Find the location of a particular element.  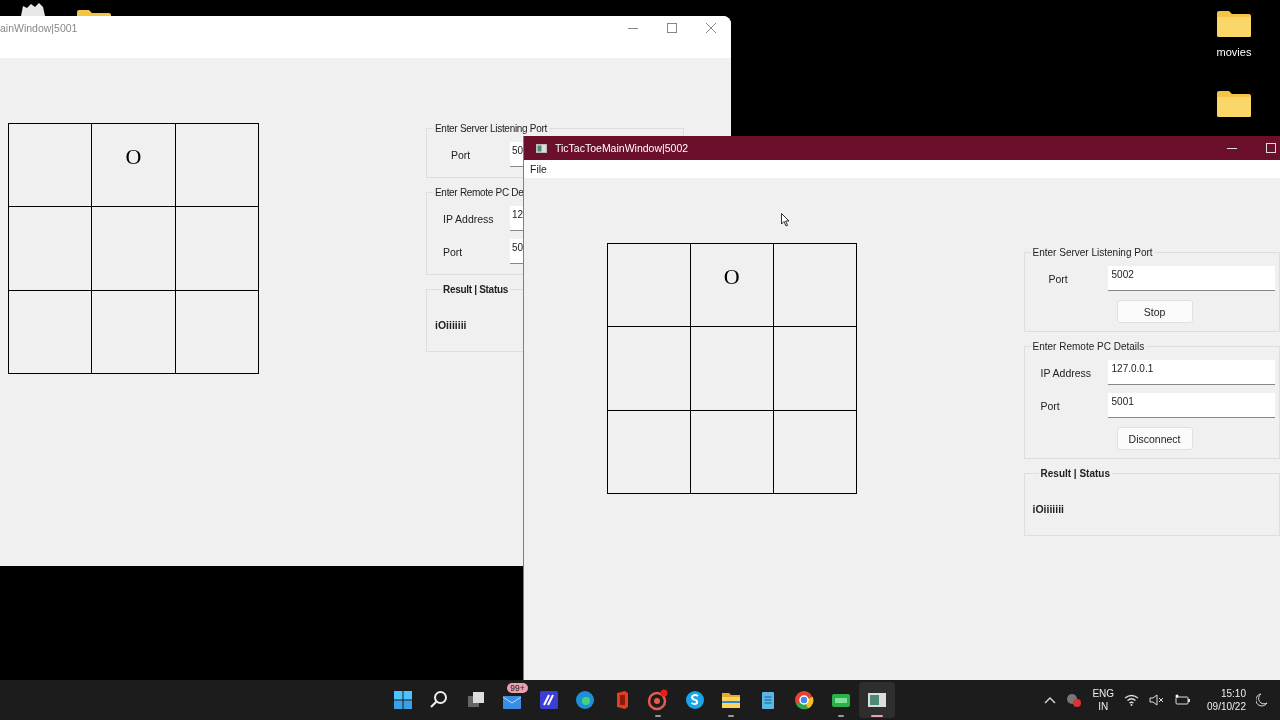

group-label: Enter Remote PC De is located at coordinates (479, 192).